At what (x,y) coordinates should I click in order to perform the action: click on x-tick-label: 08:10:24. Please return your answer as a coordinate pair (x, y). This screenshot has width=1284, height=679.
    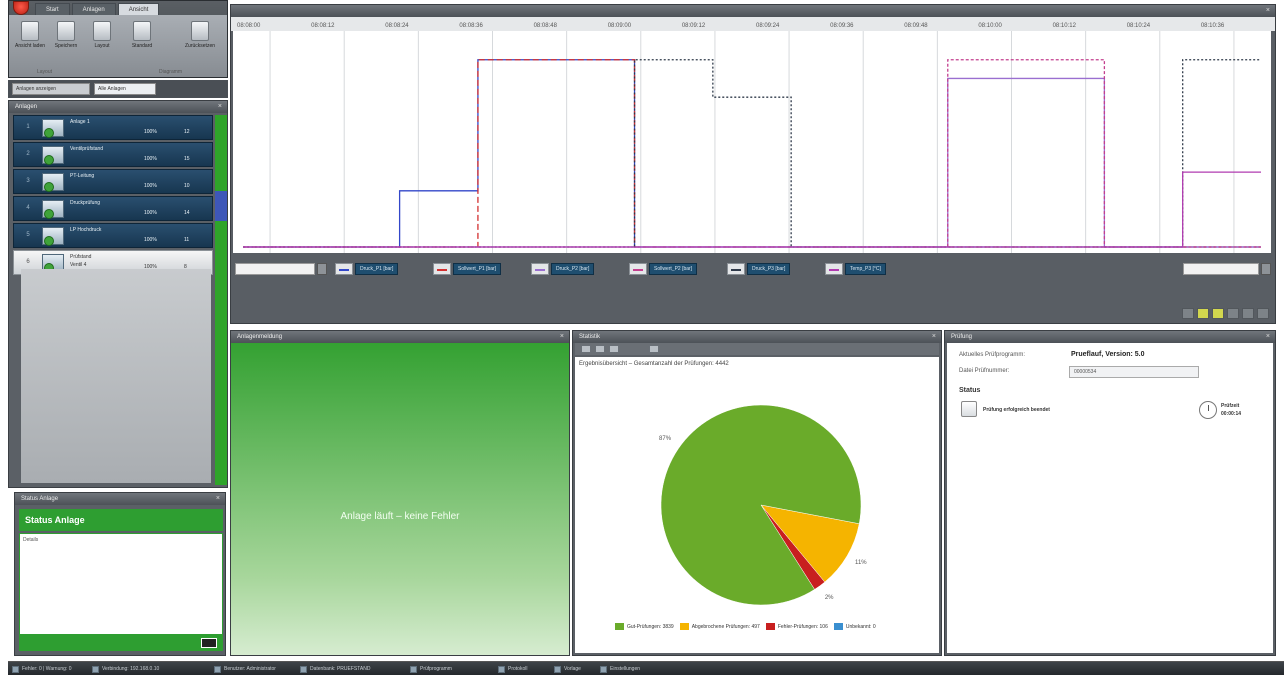
    Looking at the image, I should click on (1139, 26).